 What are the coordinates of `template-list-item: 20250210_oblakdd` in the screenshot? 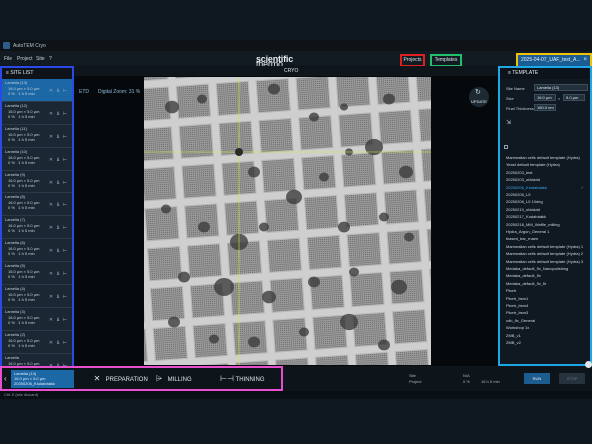 It's located at (546, 209).